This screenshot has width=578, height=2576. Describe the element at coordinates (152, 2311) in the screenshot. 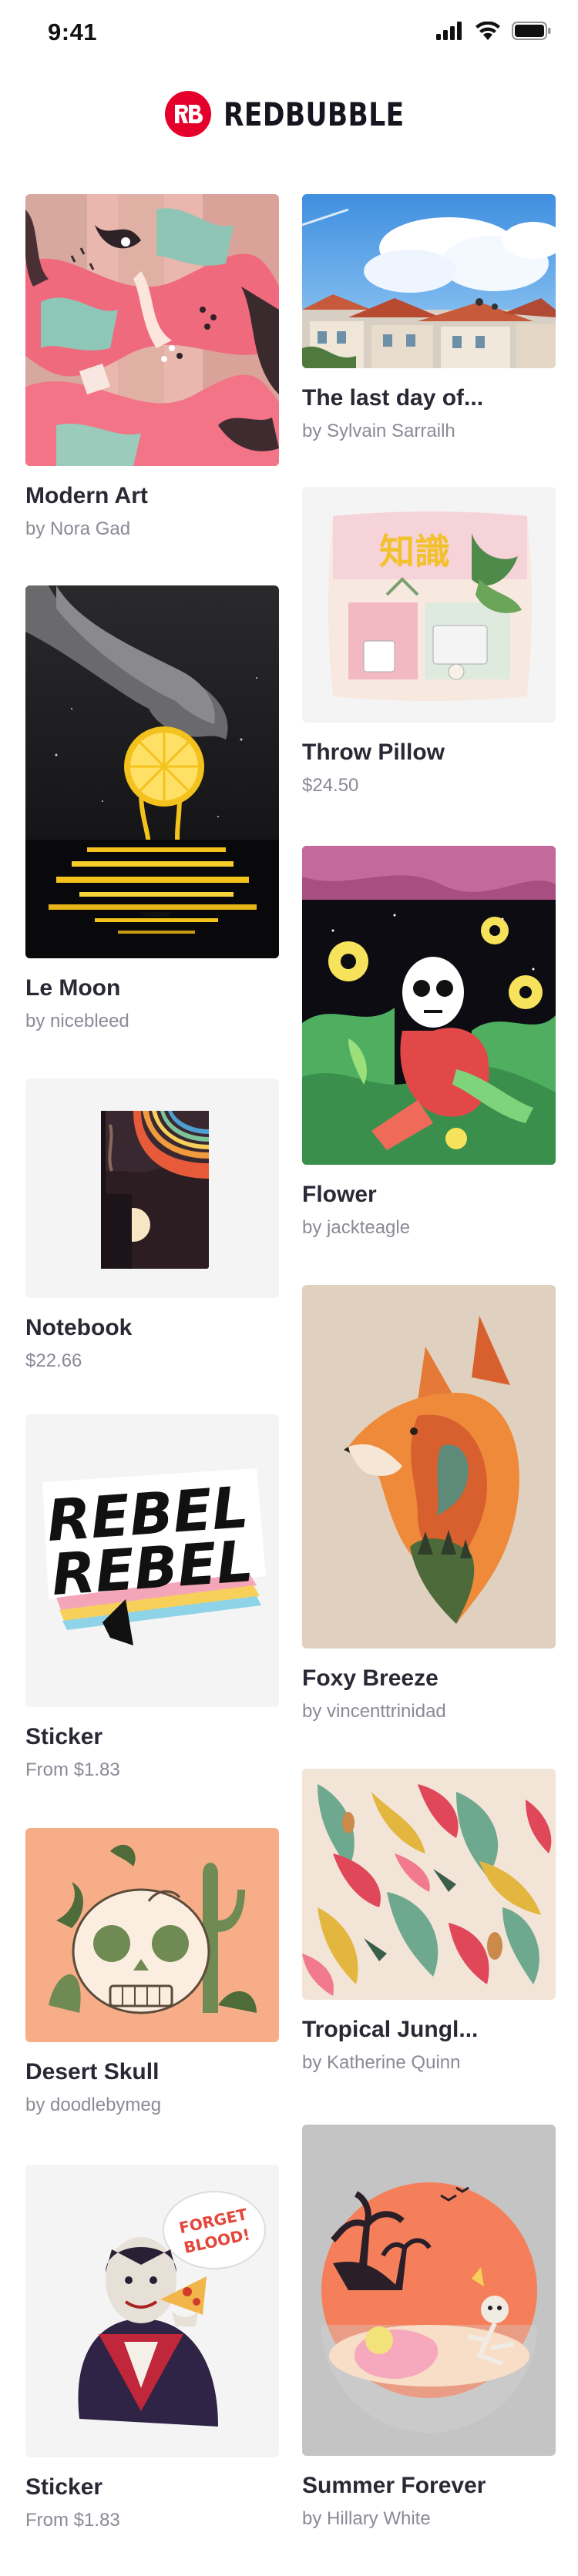

I see `product-image: FORGET BLOOD!` at that location.